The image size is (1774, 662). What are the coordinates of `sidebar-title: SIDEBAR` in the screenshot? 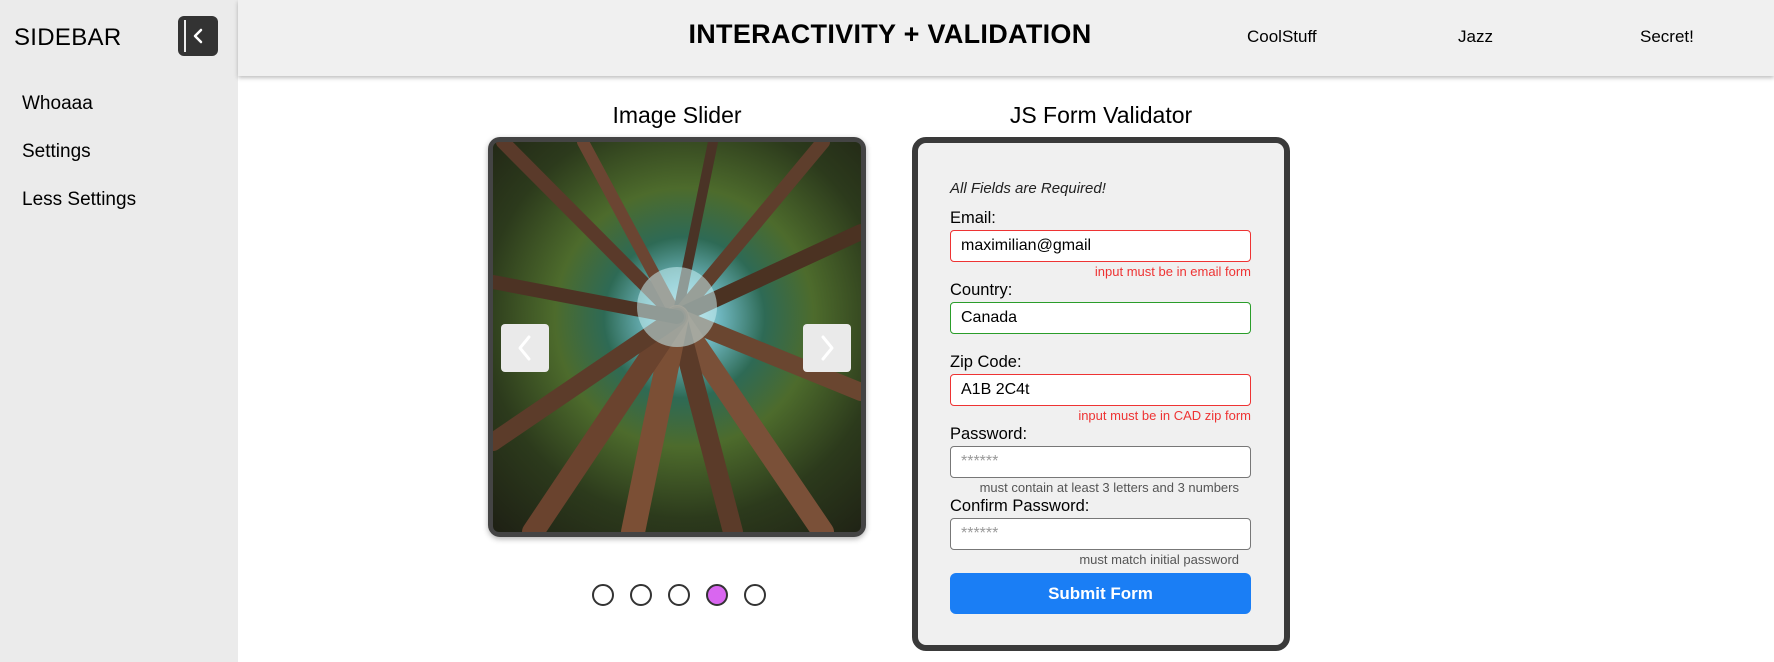 It's located at (68, 37).